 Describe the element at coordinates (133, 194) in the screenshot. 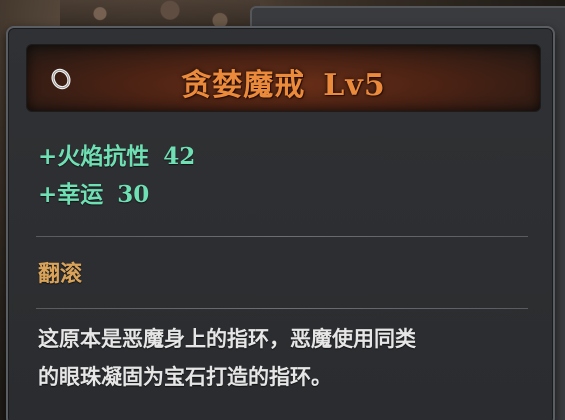

I see `stat-value: 30` at that location.